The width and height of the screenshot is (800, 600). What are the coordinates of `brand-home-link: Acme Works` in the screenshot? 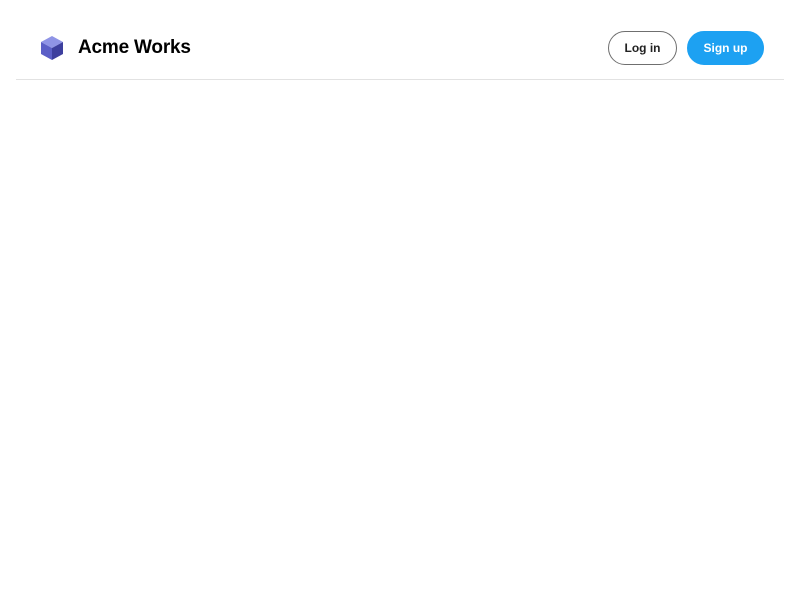 It's located at (115, 48).